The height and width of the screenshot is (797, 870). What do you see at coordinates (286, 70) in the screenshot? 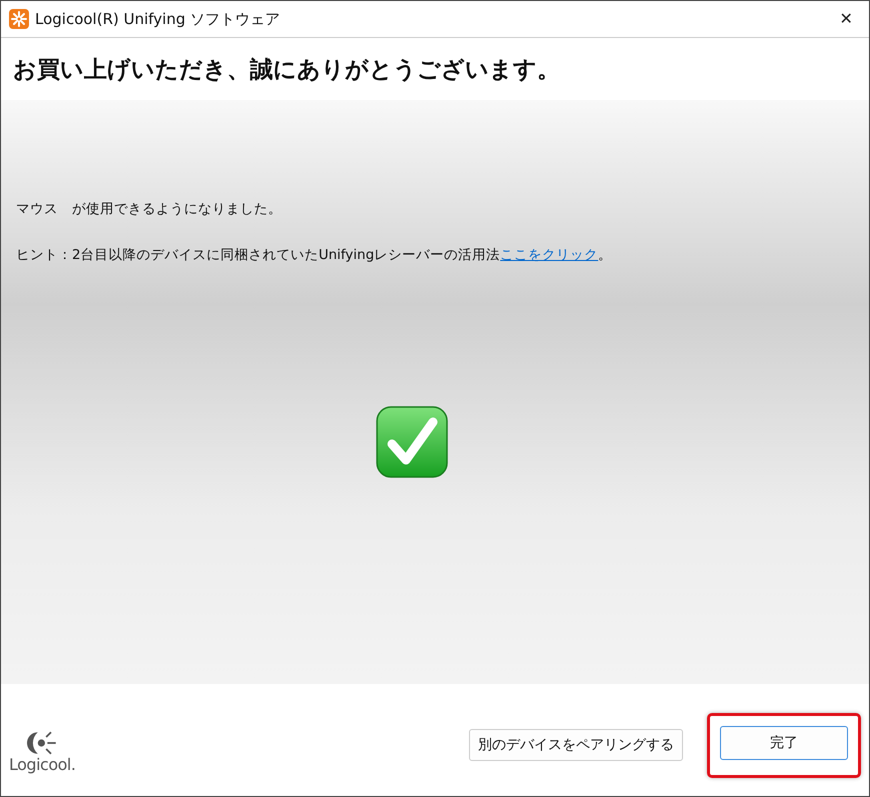
I see `heading: お買い上げいただき、誠にありがとうございます。` at bounding box center [286, 70].